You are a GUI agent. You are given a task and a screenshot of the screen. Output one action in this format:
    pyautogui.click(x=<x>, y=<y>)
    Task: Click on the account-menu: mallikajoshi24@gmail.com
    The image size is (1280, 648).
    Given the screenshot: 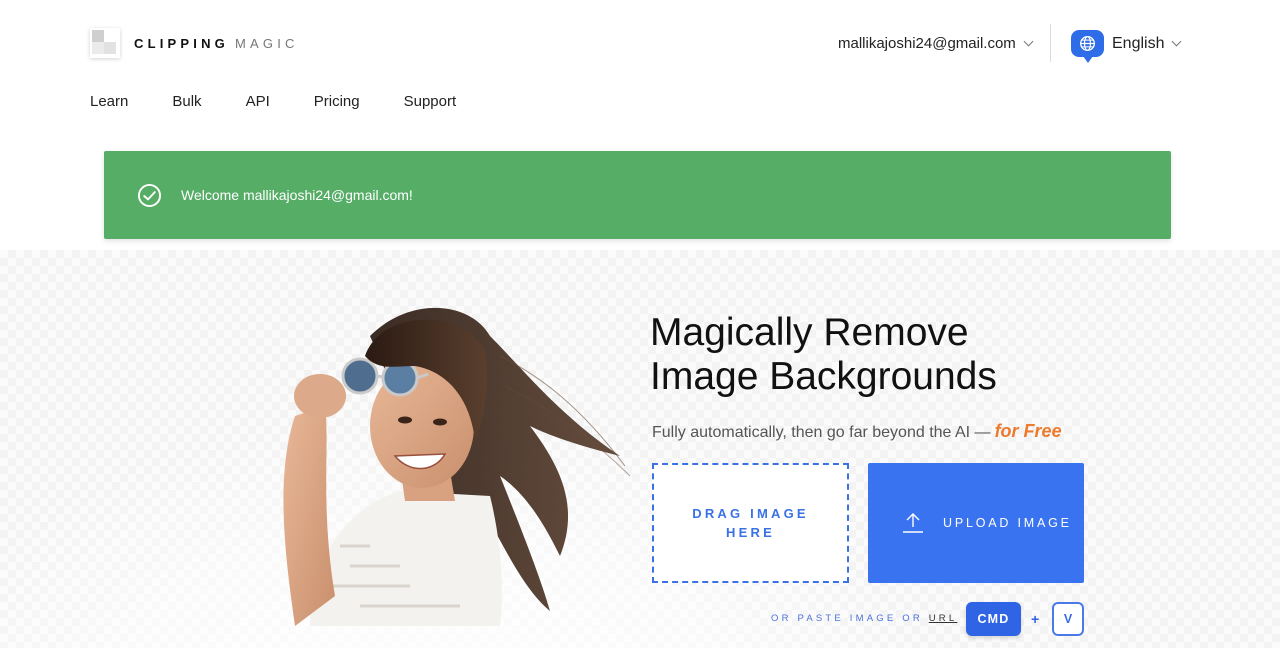 What is the action you would take?
    pyautogui.click(x=936, y=43)
    